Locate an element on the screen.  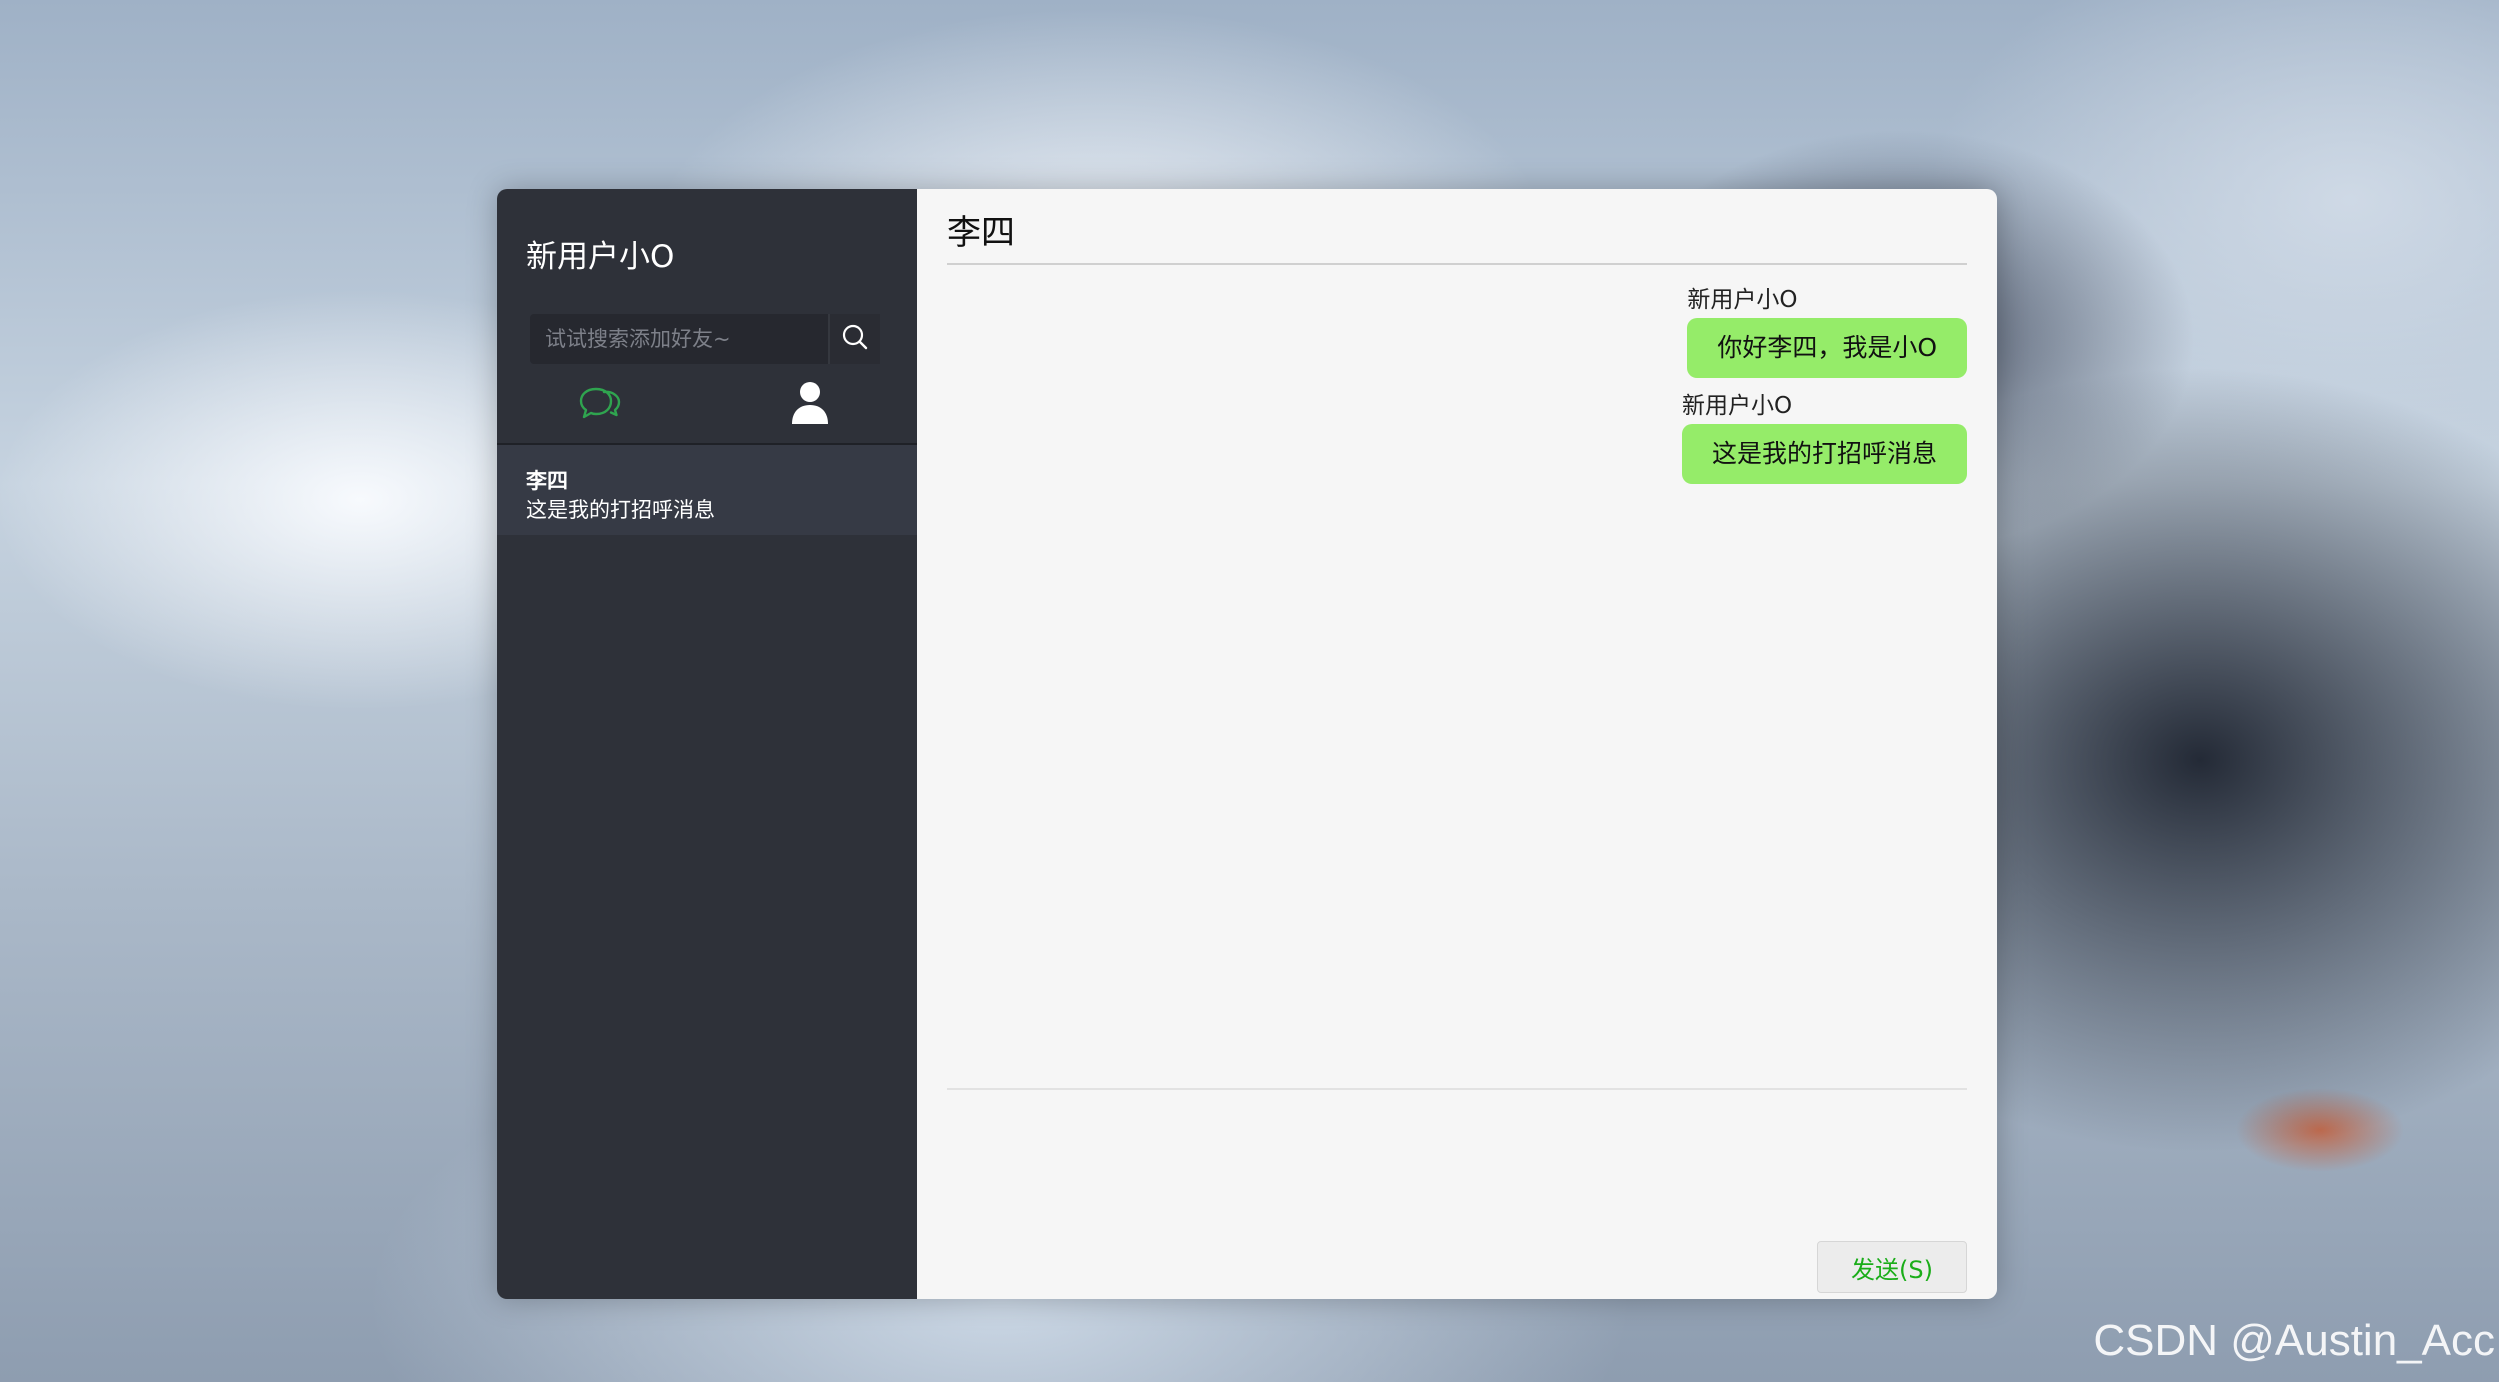
chat-bubbles-icon is located at coordinates (600, 405).